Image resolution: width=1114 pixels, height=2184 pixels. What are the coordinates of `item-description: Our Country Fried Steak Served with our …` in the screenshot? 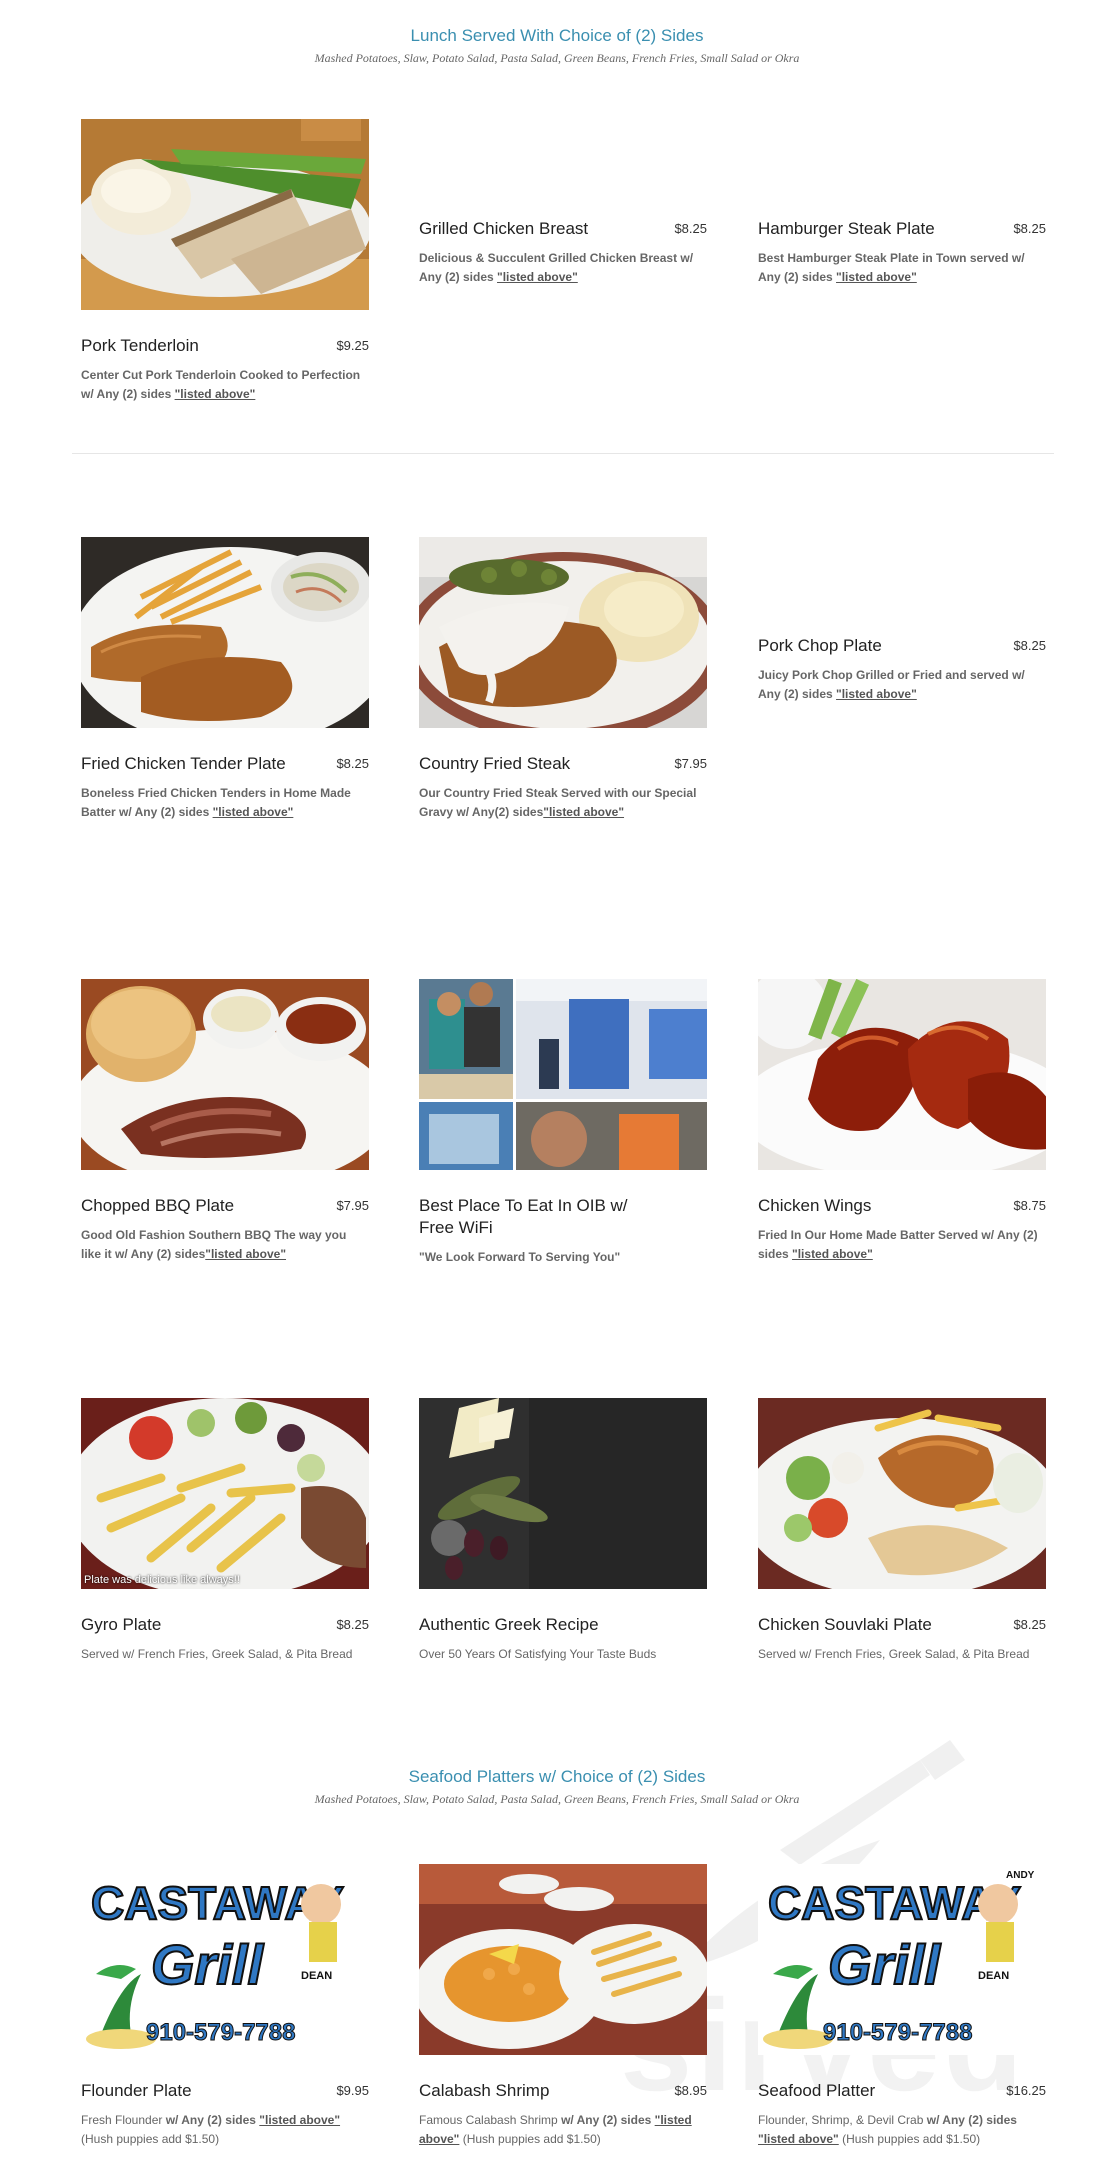 It's located at (563, 803).